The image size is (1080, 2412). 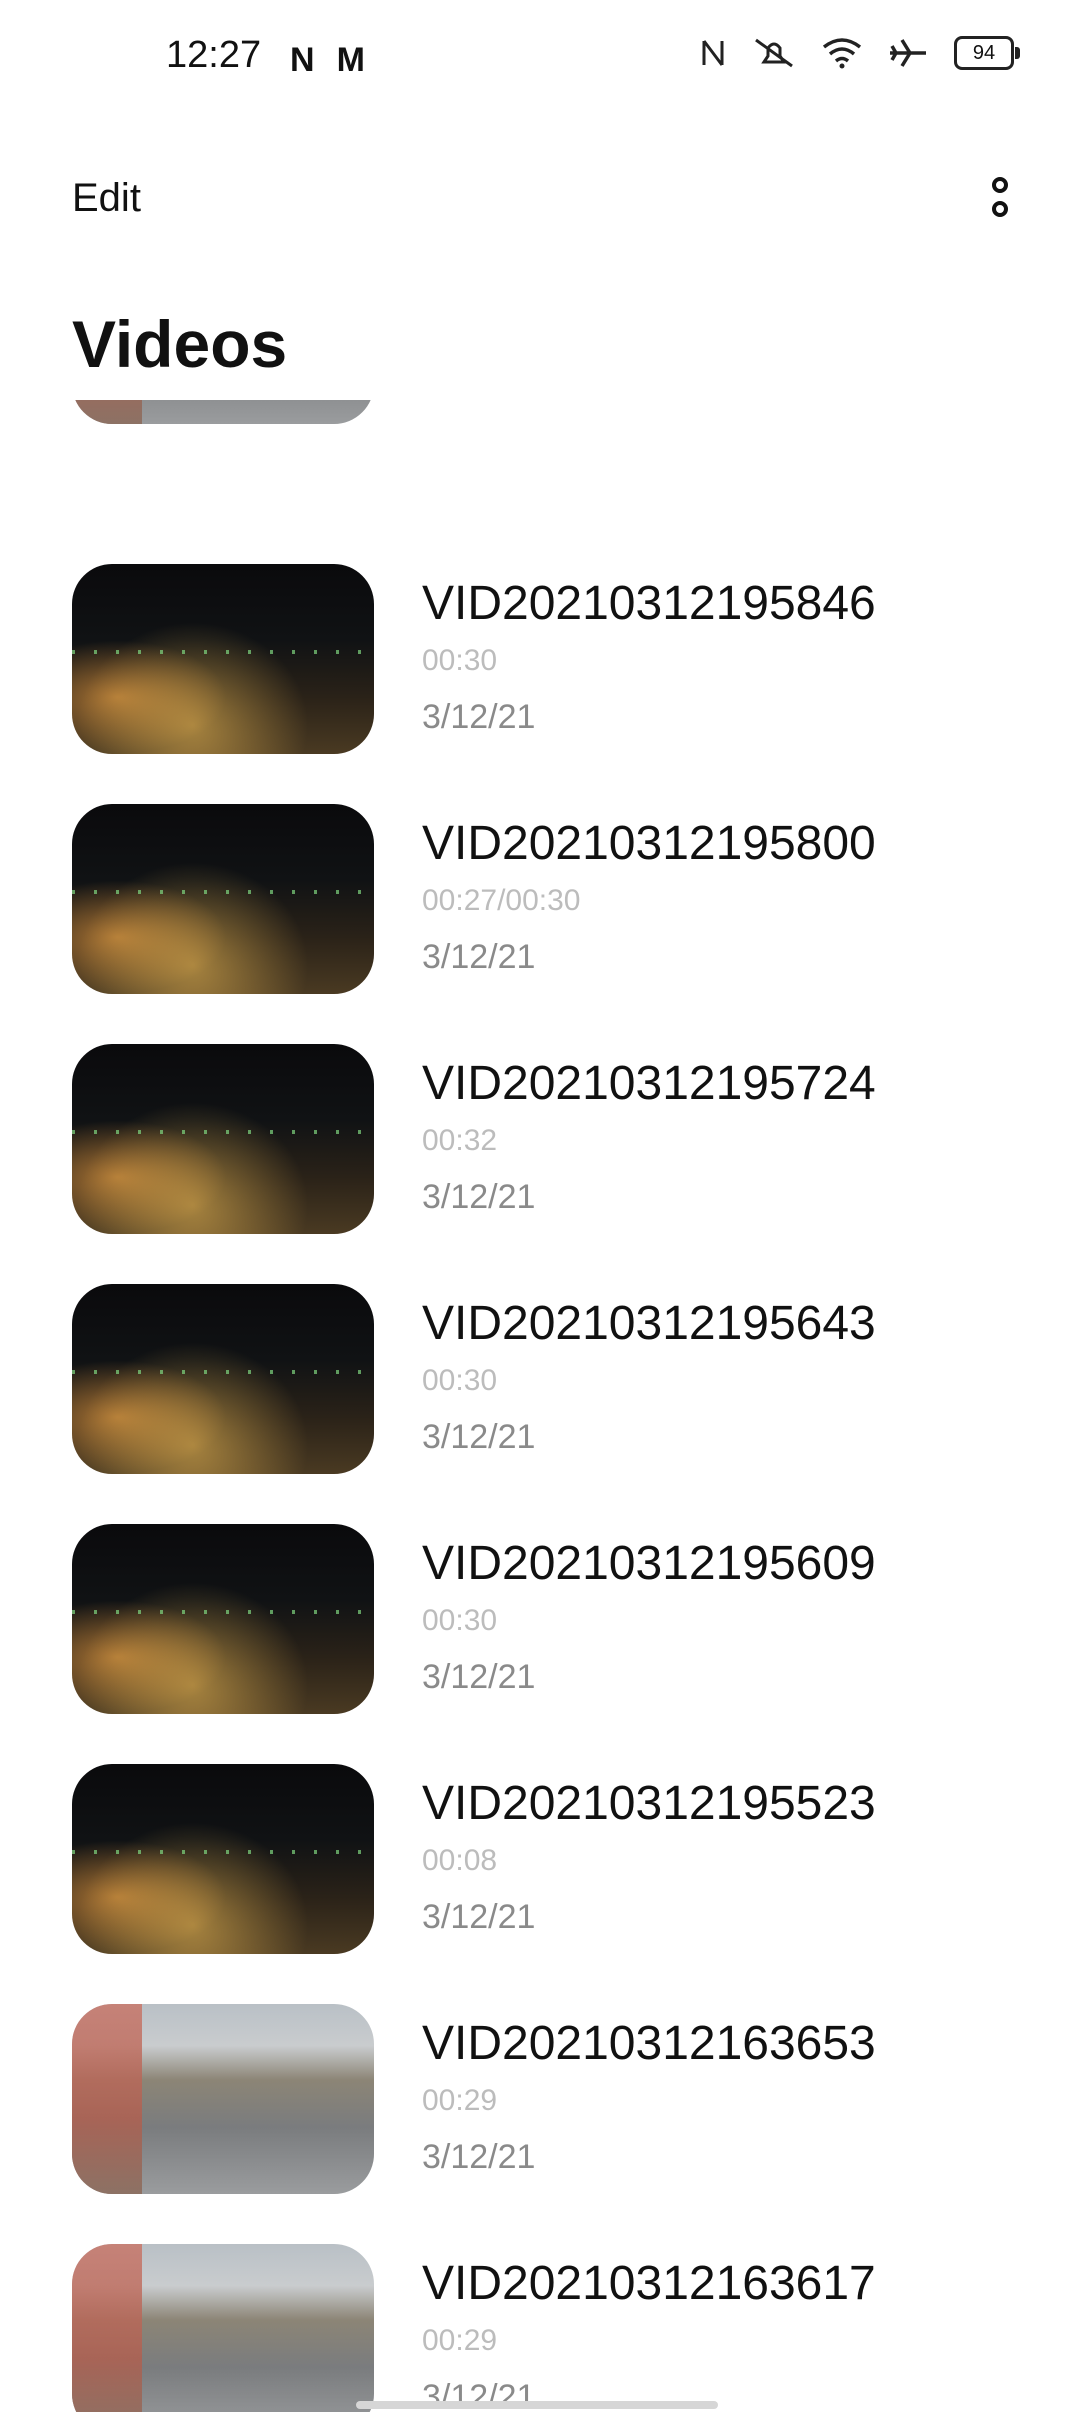 What do you see at coordinates (987, 53) in the screenshot?
I see `battery-icon: 94` at bounding box center [987, 53].